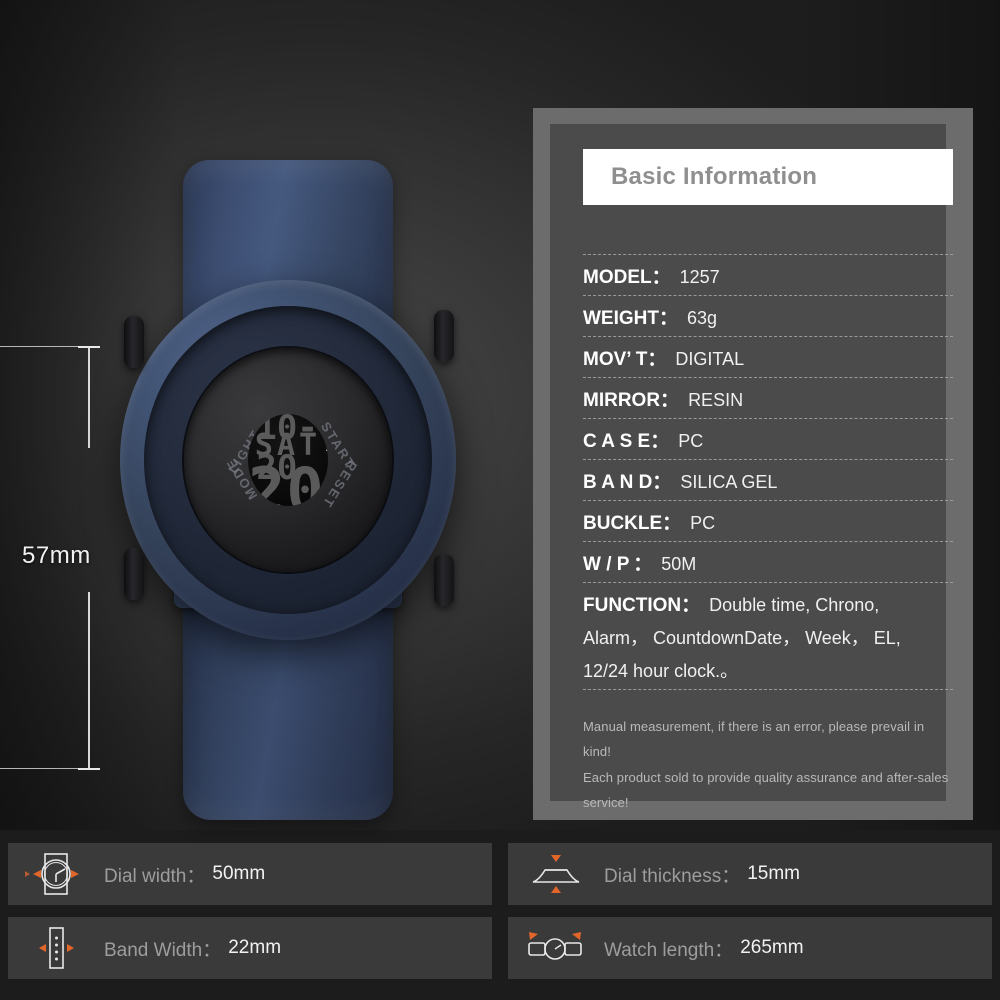 Image resolution: width=1000 pixels, height=1000 pixels. I want to click on height-tick-top, so click(89, 347).